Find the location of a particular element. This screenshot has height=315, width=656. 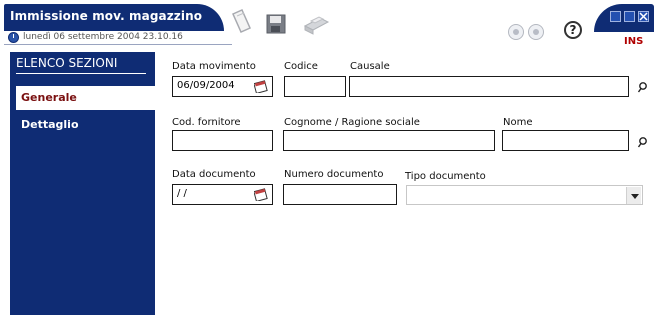

numero-documento-label: Numero documento is located at coordinates (334, 174).